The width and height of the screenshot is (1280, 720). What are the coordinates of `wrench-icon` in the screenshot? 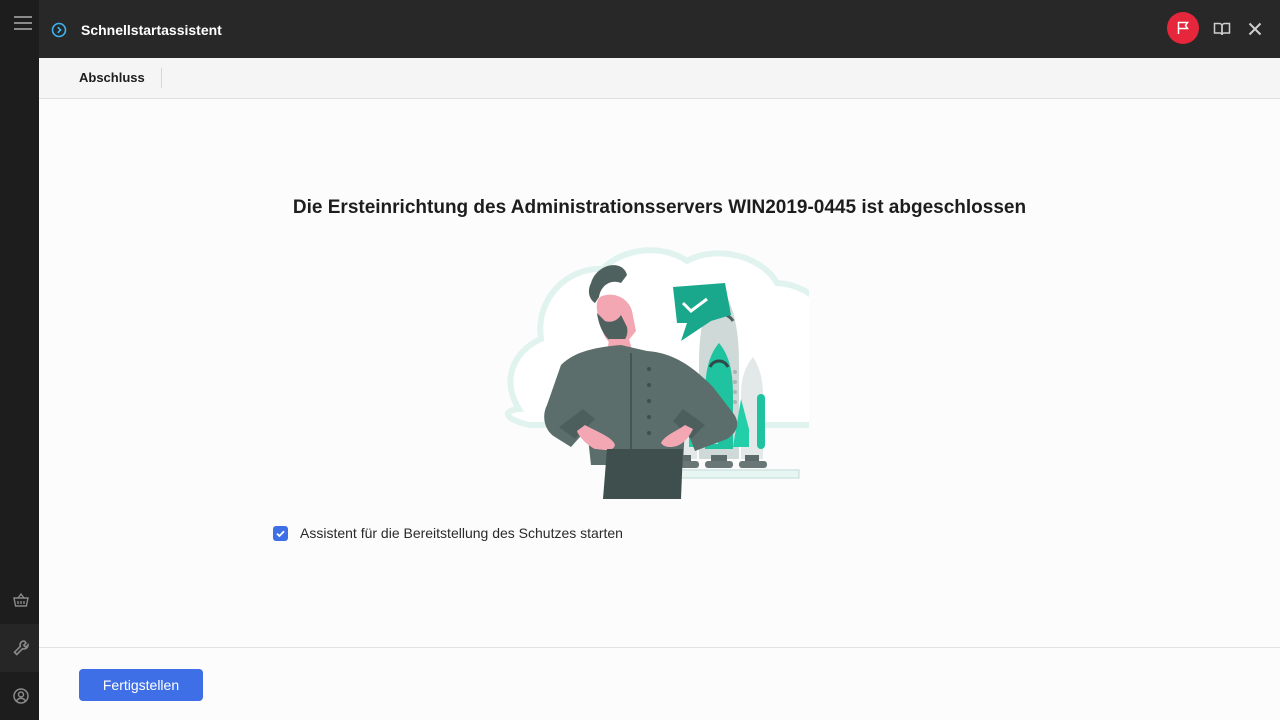 It's located at (21, 648).